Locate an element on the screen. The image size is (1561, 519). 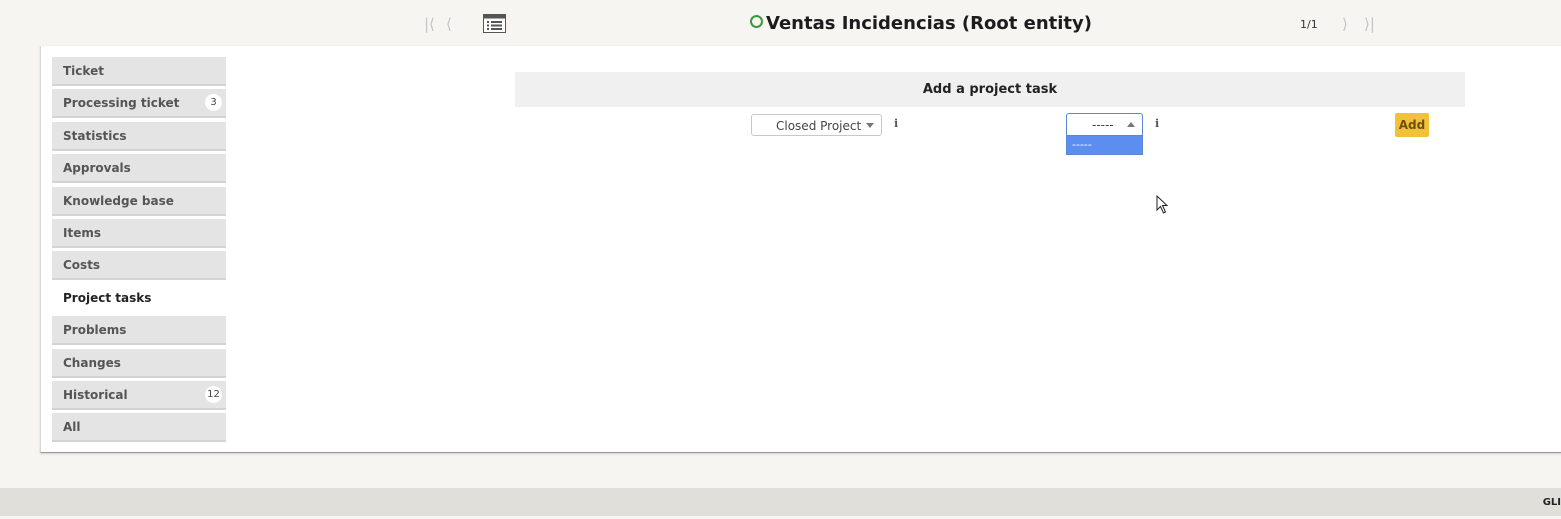
list-icon is located at coordinates (494, 23).